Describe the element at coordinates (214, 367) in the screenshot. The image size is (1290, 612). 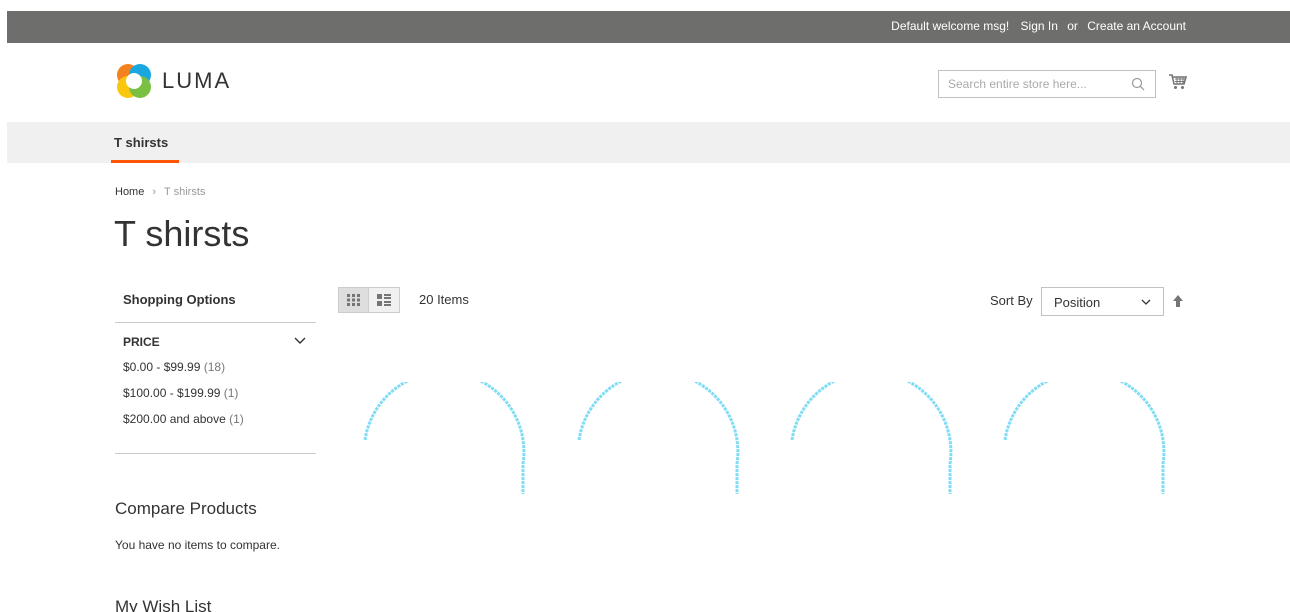
I see `price-option-count: (18)` at that location.